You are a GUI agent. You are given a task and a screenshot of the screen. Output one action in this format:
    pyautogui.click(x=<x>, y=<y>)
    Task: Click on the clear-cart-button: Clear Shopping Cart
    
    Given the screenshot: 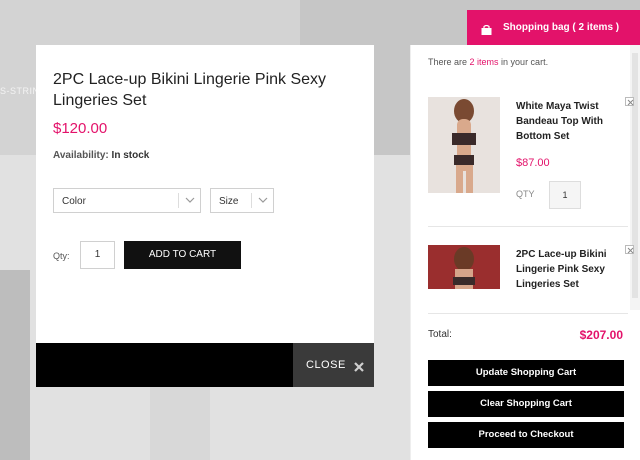 What is the action you would take?
    pyautogui.click(x=526, y=404)
    